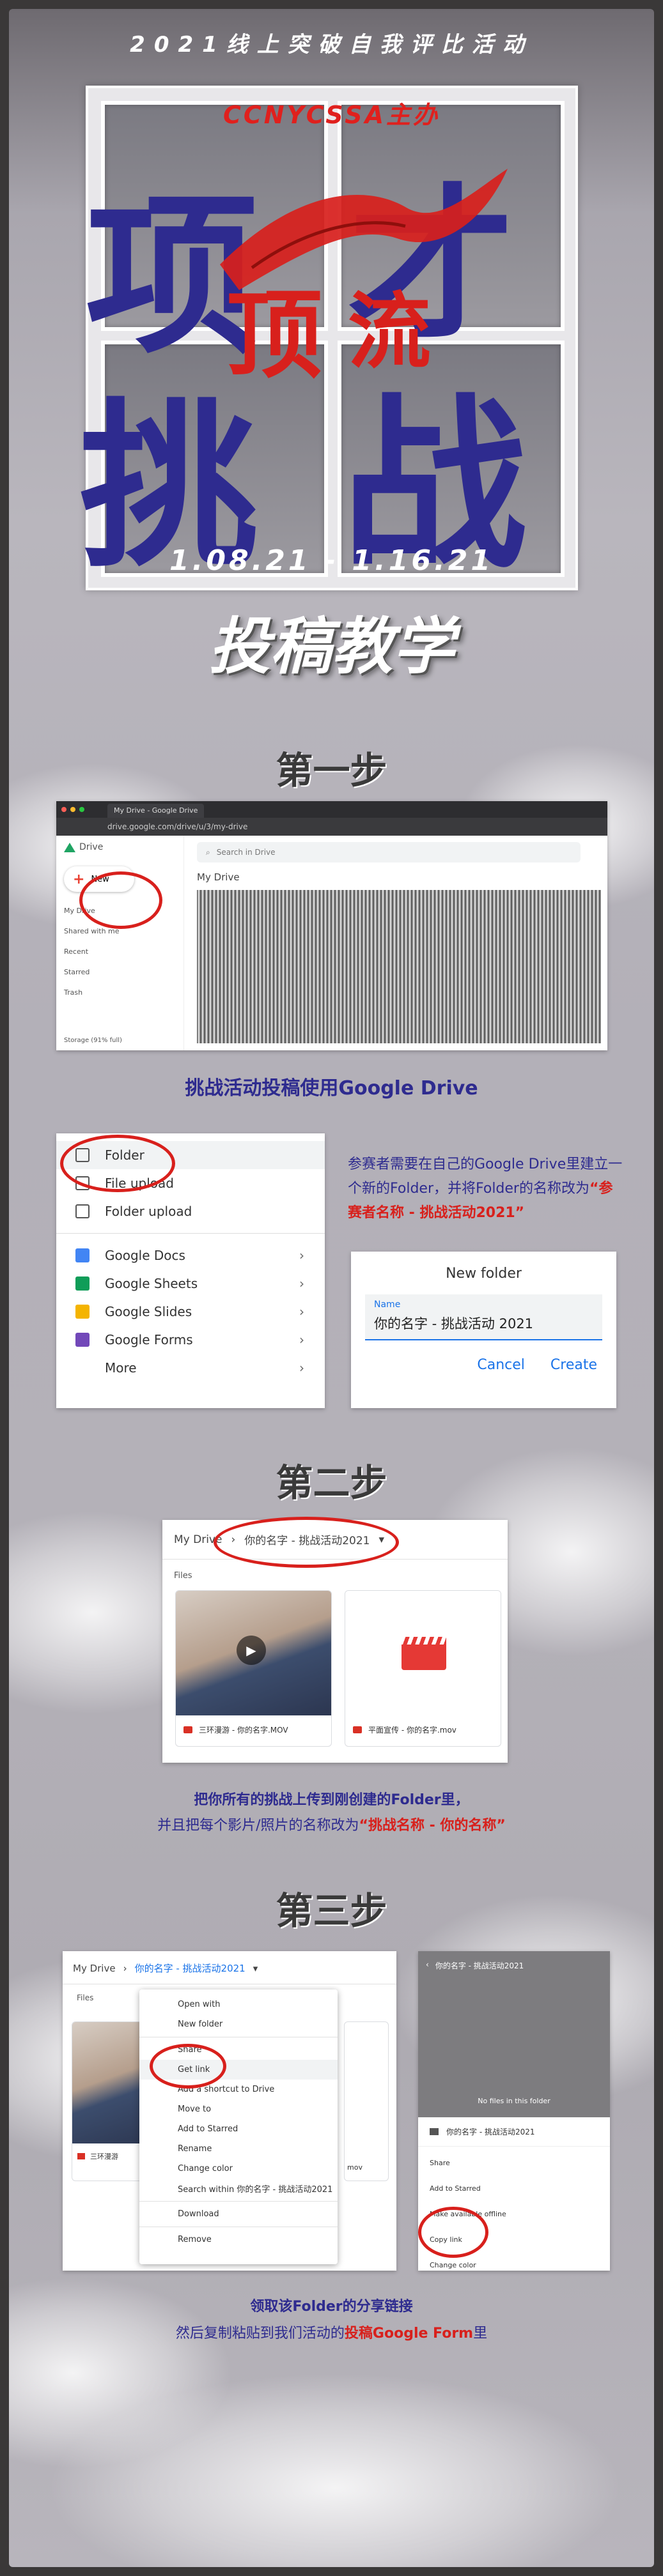 The image size is (663, 2576). What do you see at coordinates (72, 809) in the screenshot?
I see `minimize-dot-icon` at bounding box center [72, 809].